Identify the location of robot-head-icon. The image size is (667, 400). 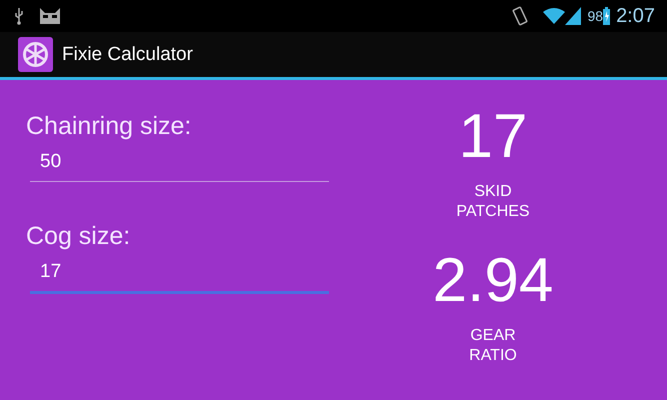
(50, 16).